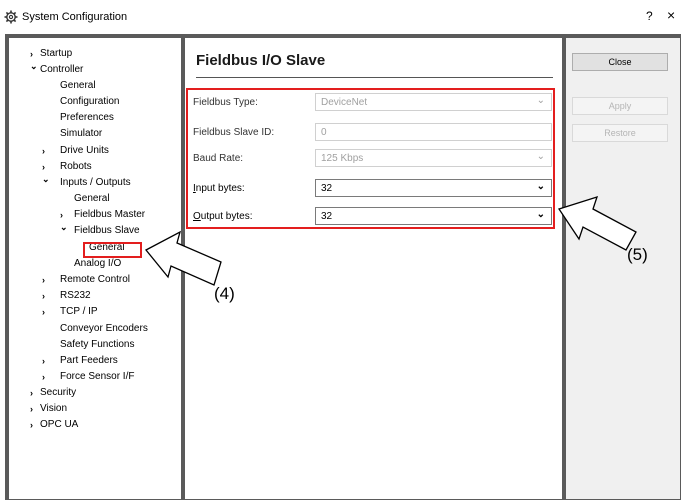 This screenshot has width=684, height=504. What do you see at coordinates (637, 254) in the screenshot?
I see `callout-label-5: (5)` at bounding box center [637, 254].